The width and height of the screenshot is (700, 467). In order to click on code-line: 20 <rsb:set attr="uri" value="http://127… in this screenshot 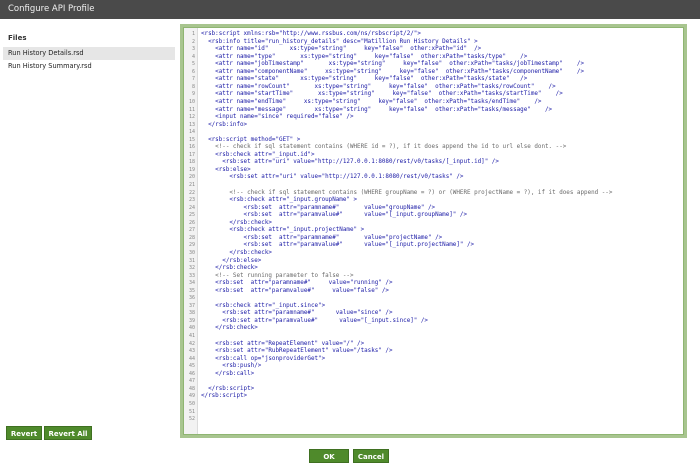, I will do `click(433, 177)`.